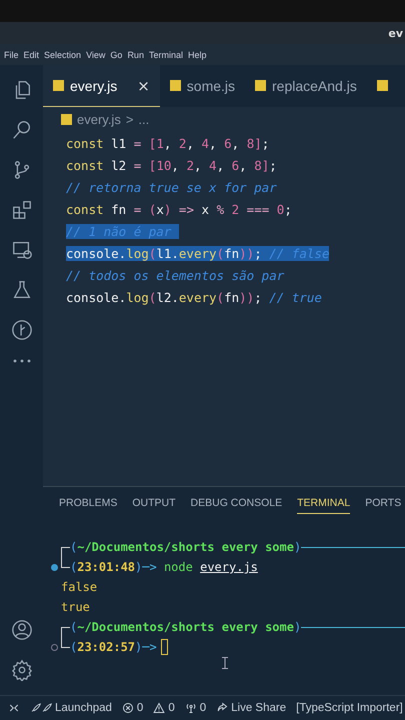 This screenshot has height=720, width=405. I want to click on menu-item: Run, so click(135, 55).